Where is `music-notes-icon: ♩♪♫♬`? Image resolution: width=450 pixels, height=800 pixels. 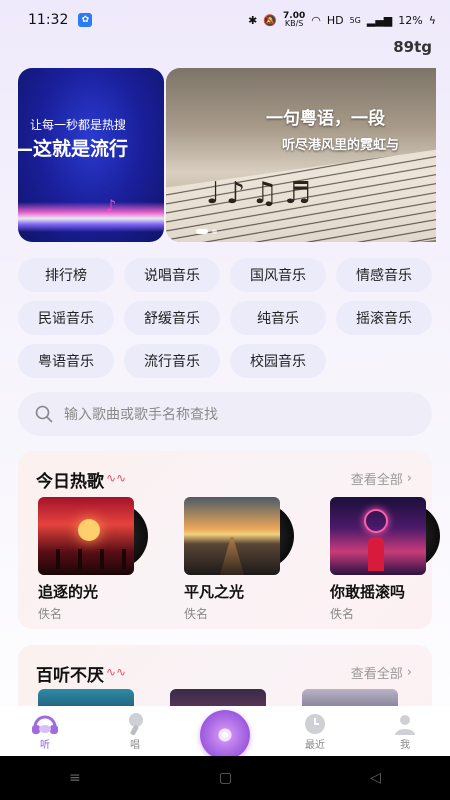
music-notes-icon: ♩♪♫♬ is located at coordinates (262, 193).